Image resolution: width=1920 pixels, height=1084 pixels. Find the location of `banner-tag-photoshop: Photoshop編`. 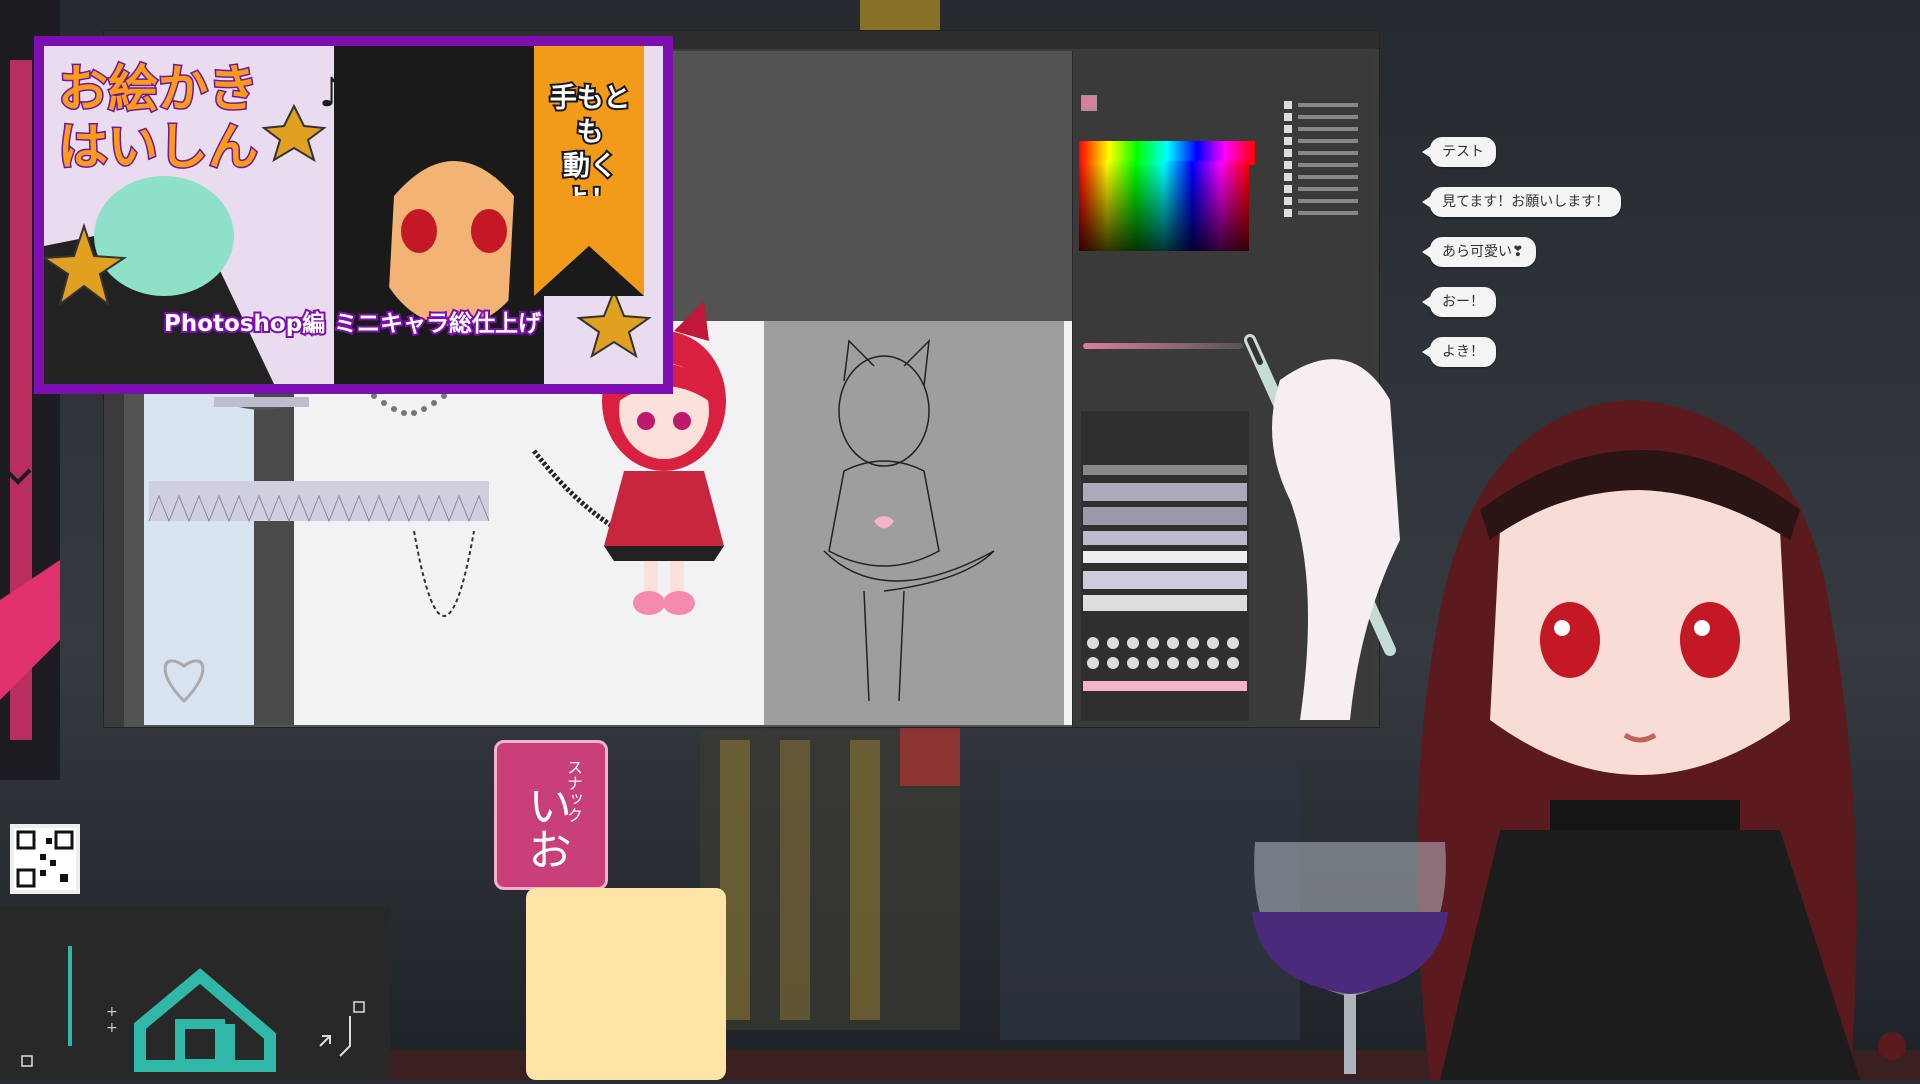

banner-tag-photoshop: Photoshop編 is located at coordinates (244, 324).